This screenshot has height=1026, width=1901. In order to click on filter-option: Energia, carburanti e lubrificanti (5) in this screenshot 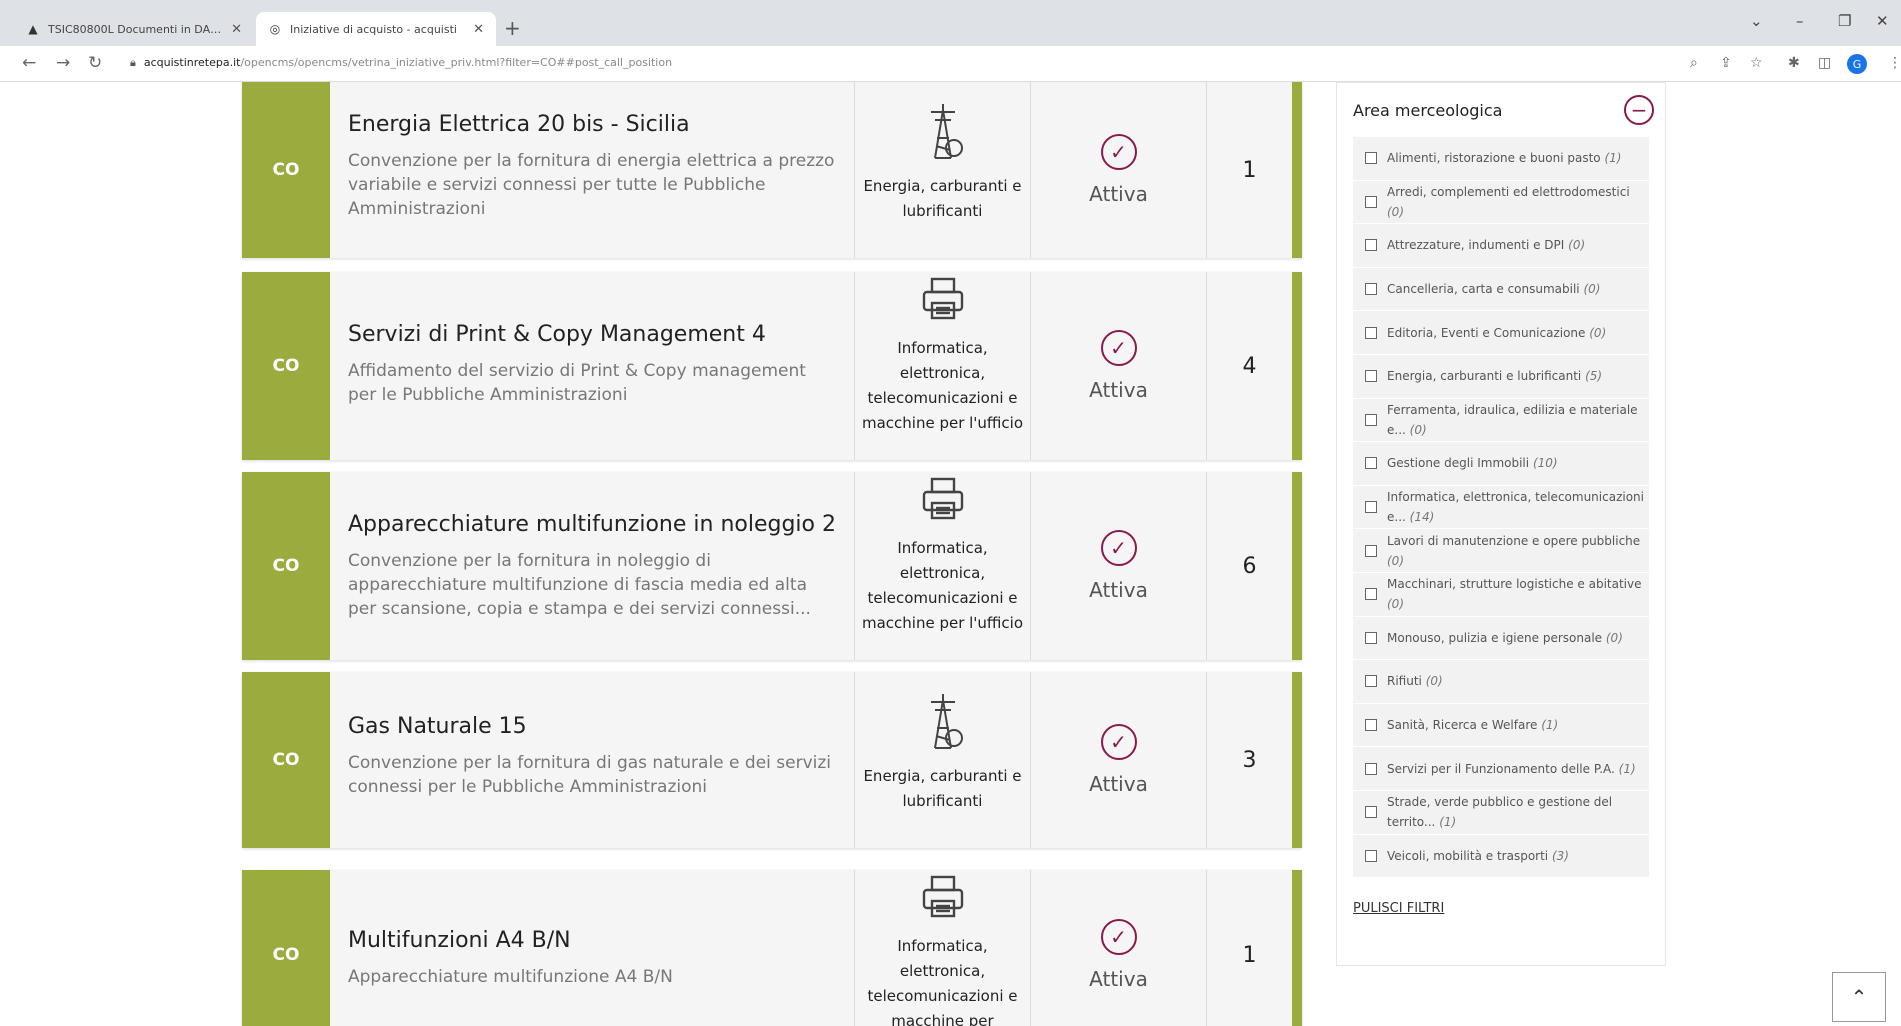, I will do `click(1501, 376)`.